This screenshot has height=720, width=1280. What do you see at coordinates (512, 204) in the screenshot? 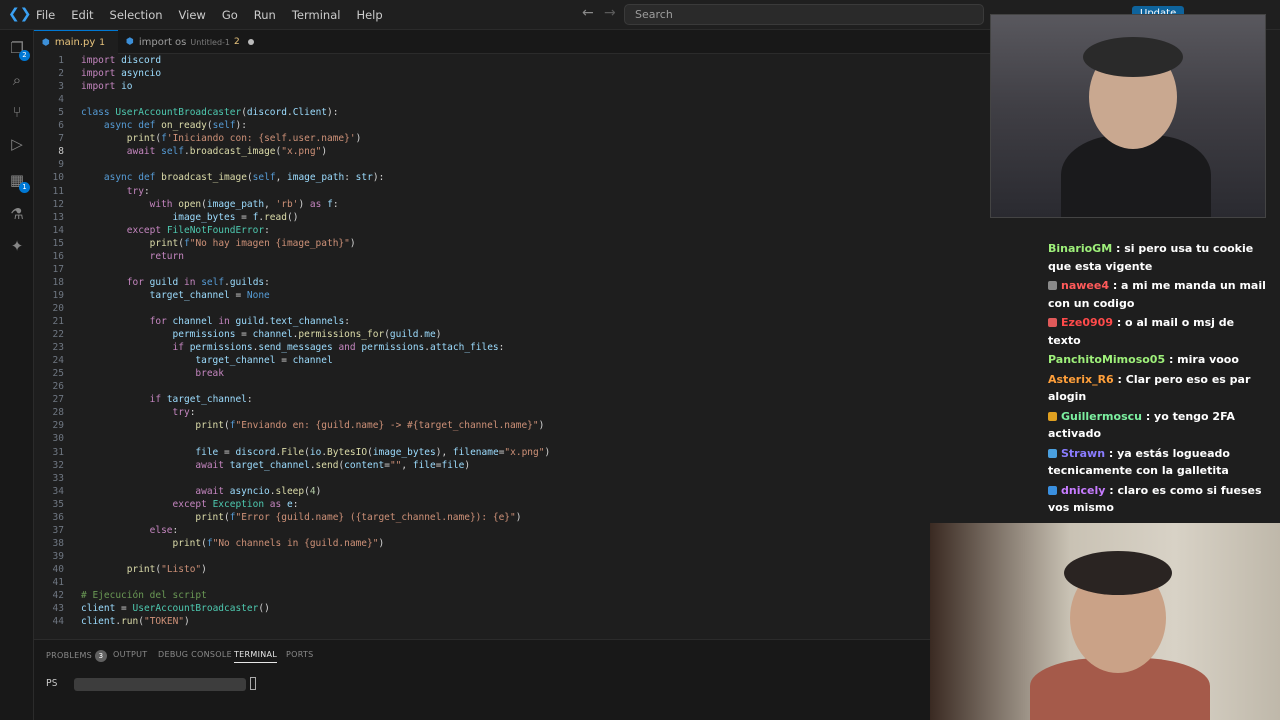
I see `code-line: 12 with open(image_path, 'rb') as f:` at bounding box center [512, 204].